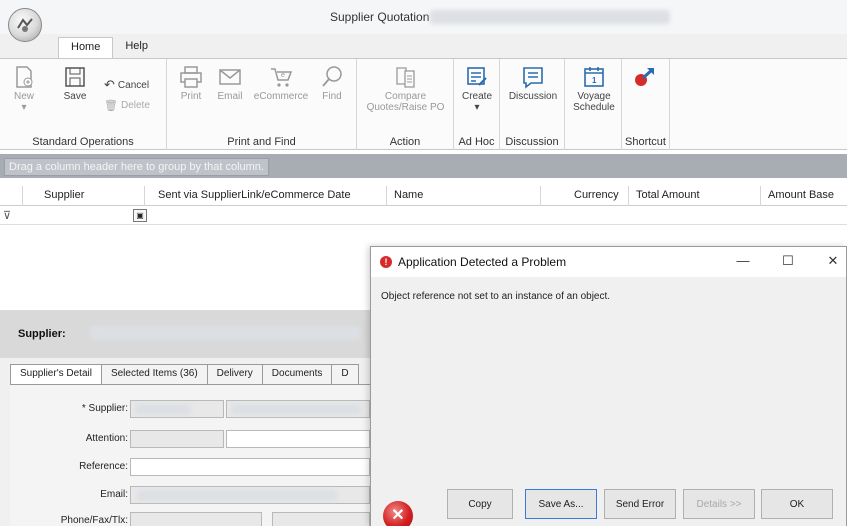 The width and height of the screenshot is (847, 526). Describe the element at coordinates (109, 84) in the screenshot. I see `undo-icon: ↶` at that location.